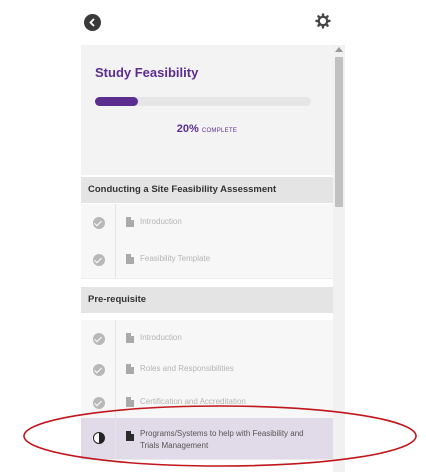 The width and height of the screenshot is (426, 472). What do you see at coordinates (203, 101) in the screenshot?
I see `progress-bar` at bounding box center [203, 101].